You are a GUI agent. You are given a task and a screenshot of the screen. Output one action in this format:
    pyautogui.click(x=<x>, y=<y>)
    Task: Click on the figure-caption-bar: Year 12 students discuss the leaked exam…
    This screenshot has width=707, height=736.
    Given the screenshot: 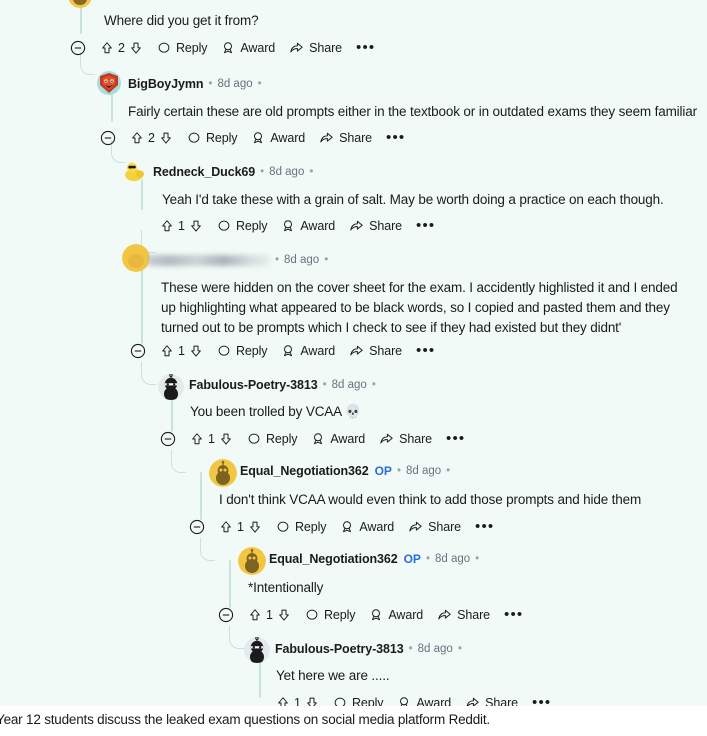 What is the action you would take?
    pyautogui.click(x=353, y=721)
    